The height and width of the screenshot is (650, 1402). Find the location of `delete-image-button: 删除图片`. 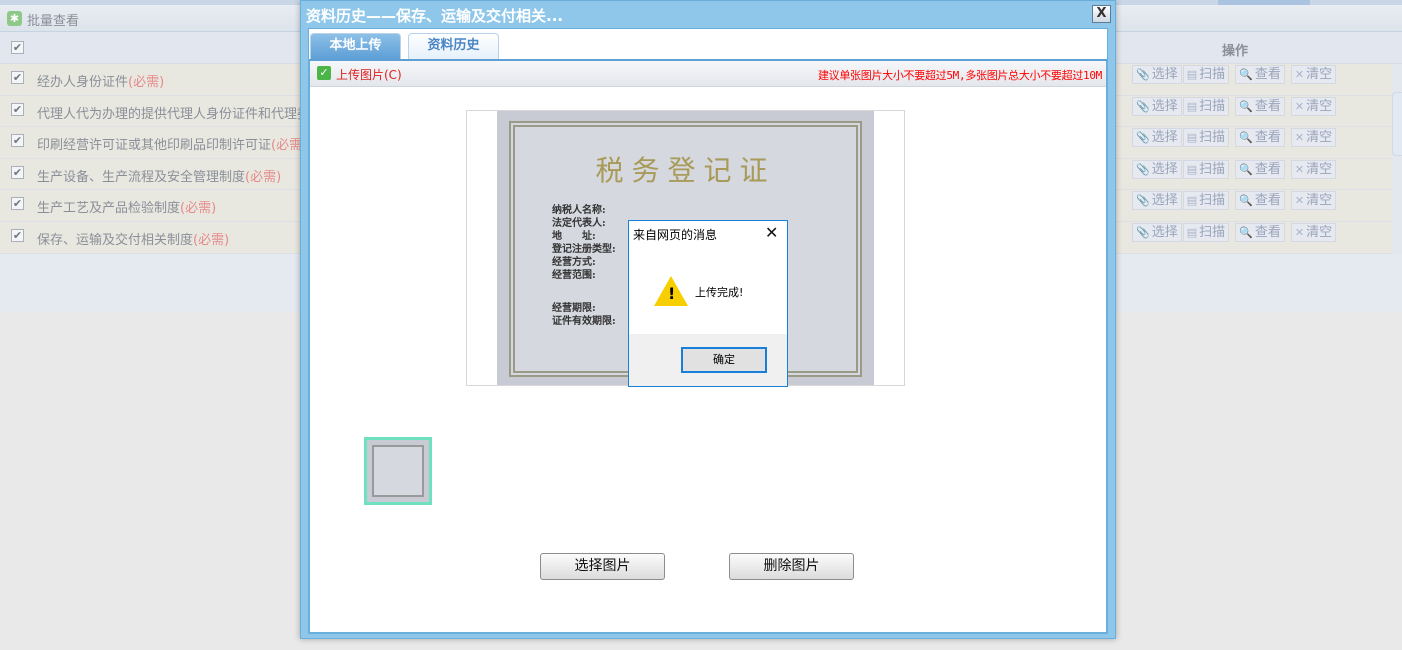

delete-image-button: 删除图片 is located at coordinates (791, 566).